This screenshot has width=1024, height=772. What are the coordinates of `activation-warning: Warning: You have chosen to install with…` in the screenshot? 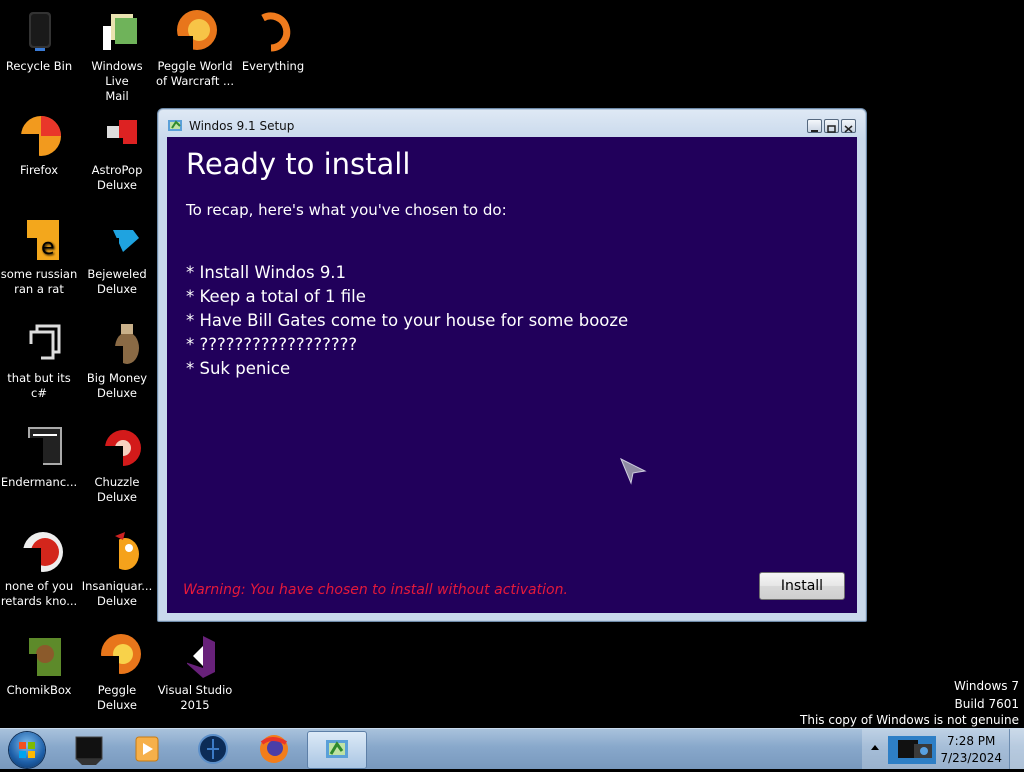 It's located at (375, 590).